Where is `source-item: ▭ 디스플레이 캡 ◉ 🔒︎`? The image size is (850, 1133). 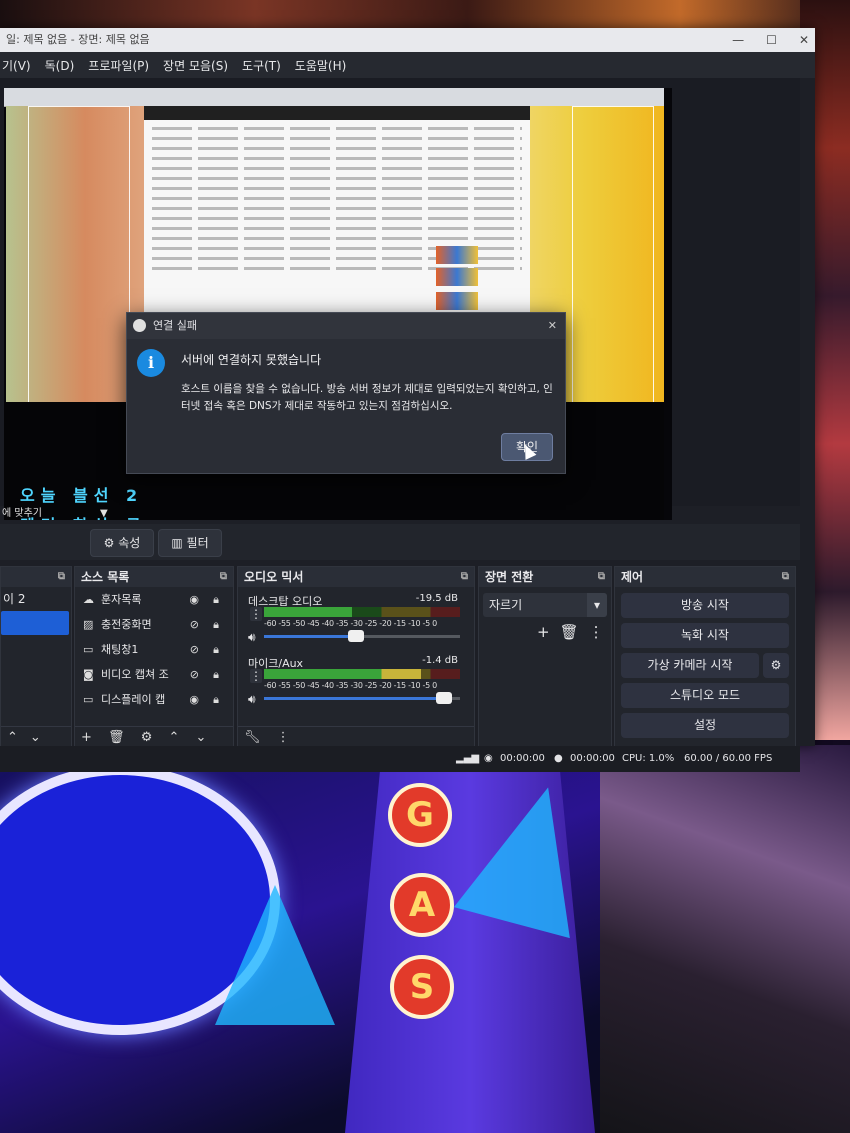 source-item: ▭ 디스플레이 캡 ◉ 🔒︎ is located at coordinates (154, 699).